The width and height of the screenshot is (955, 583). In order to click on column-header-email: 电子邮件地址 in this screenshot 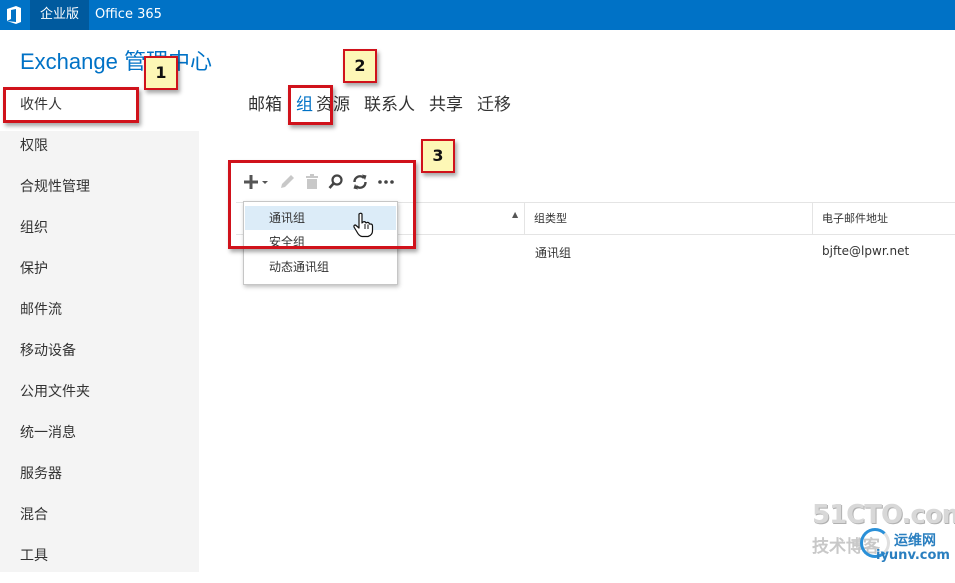, I will do `click(883, 218)`.